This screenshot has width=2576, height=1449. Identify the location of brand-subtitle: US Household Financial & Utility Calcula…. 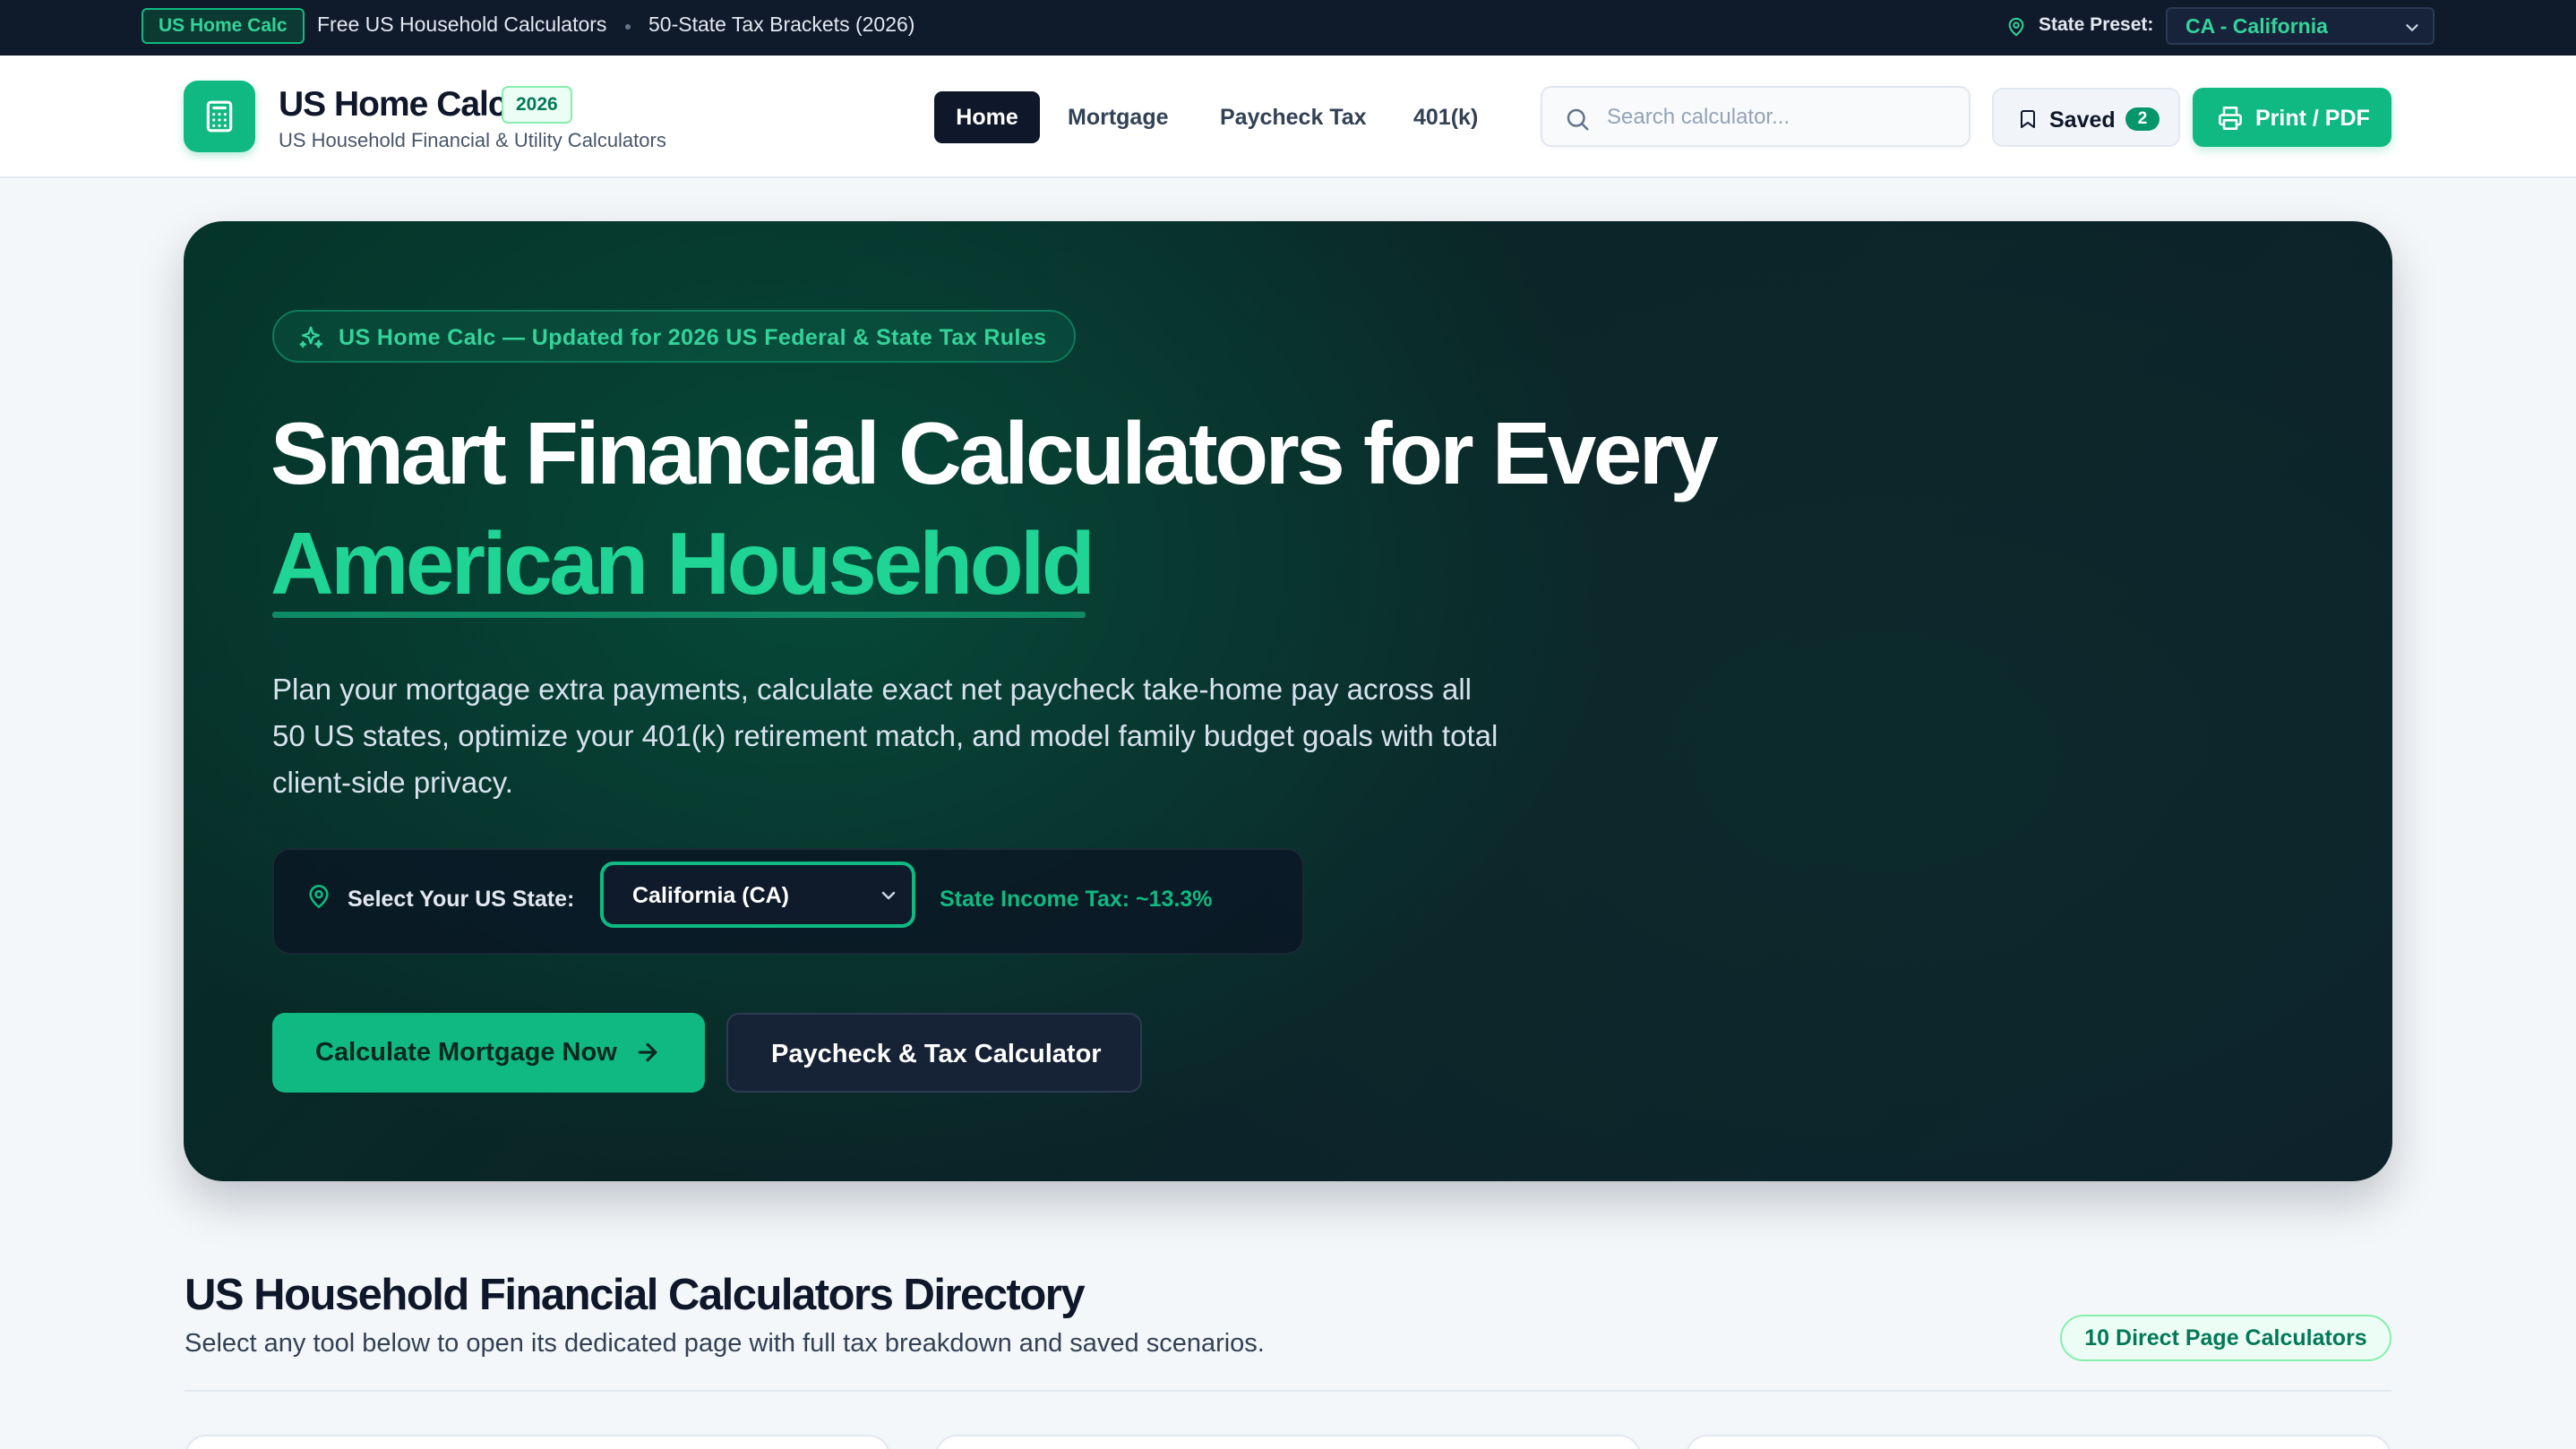
(472, 140).